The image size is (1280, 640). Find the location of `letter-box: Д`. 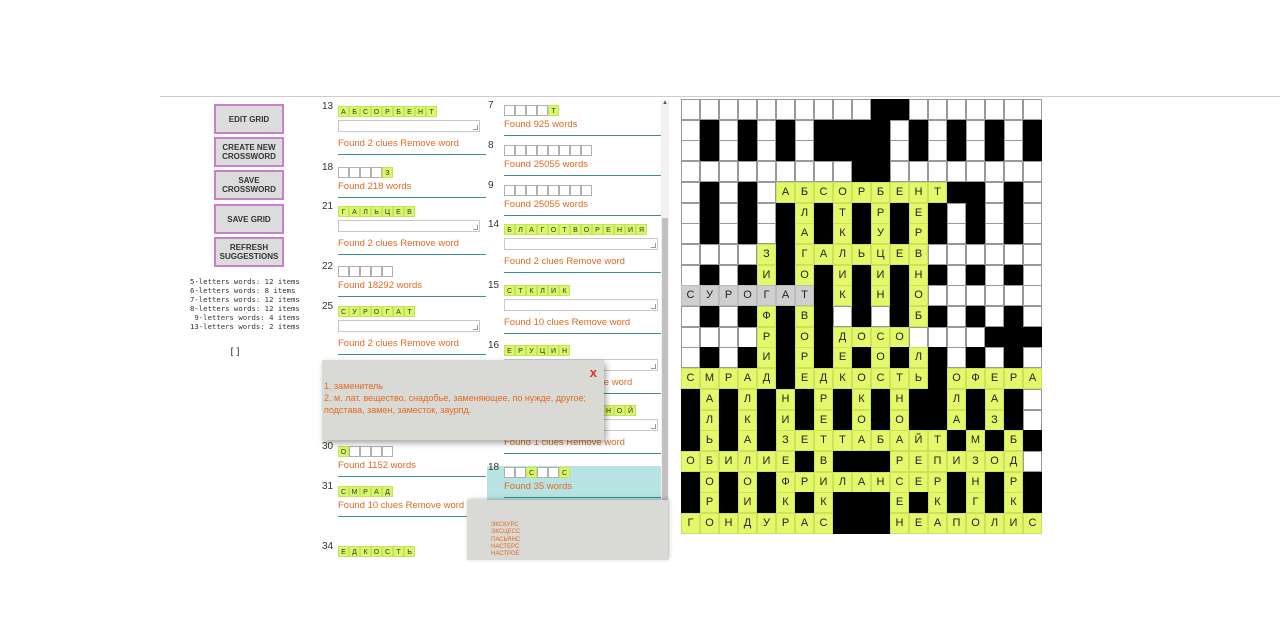

letter-box: Д is located at coordinates (354, 551).